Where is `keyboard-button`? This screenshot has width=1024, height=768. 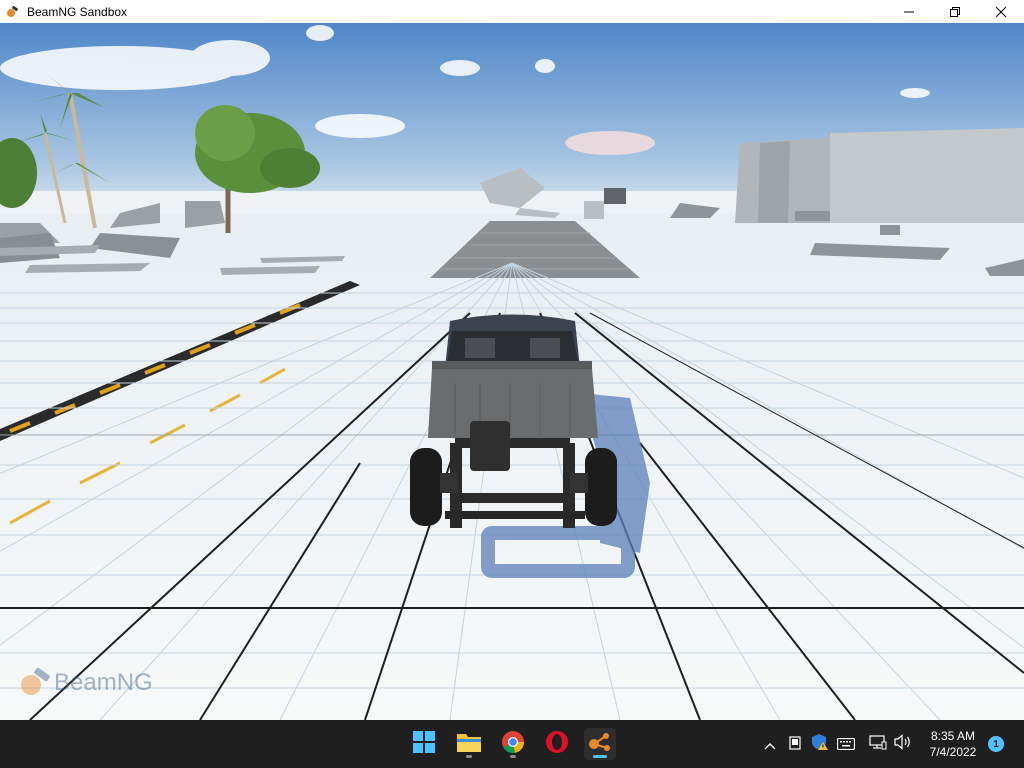 keyboard-button is located at coordinates (846, 744).